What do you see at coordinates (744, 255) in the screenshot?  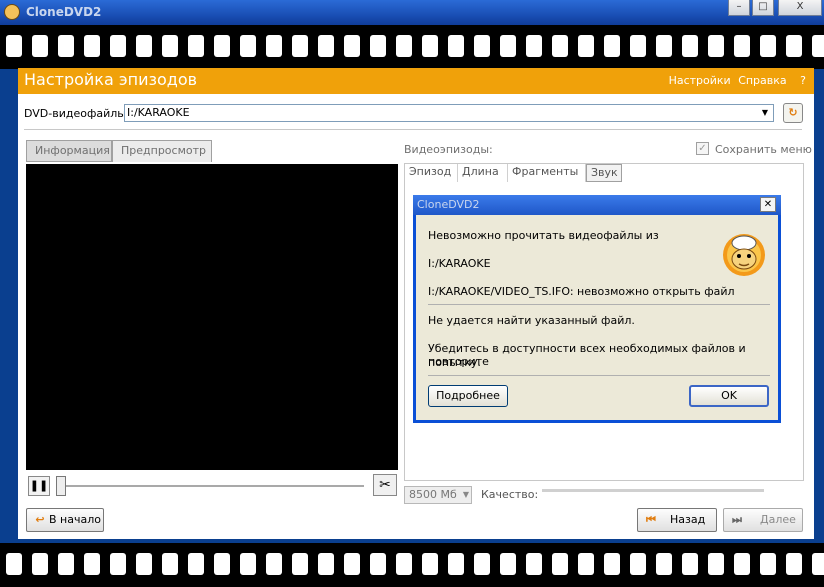 I see `cow-mascot-icon` at bounding box center [744, 255].